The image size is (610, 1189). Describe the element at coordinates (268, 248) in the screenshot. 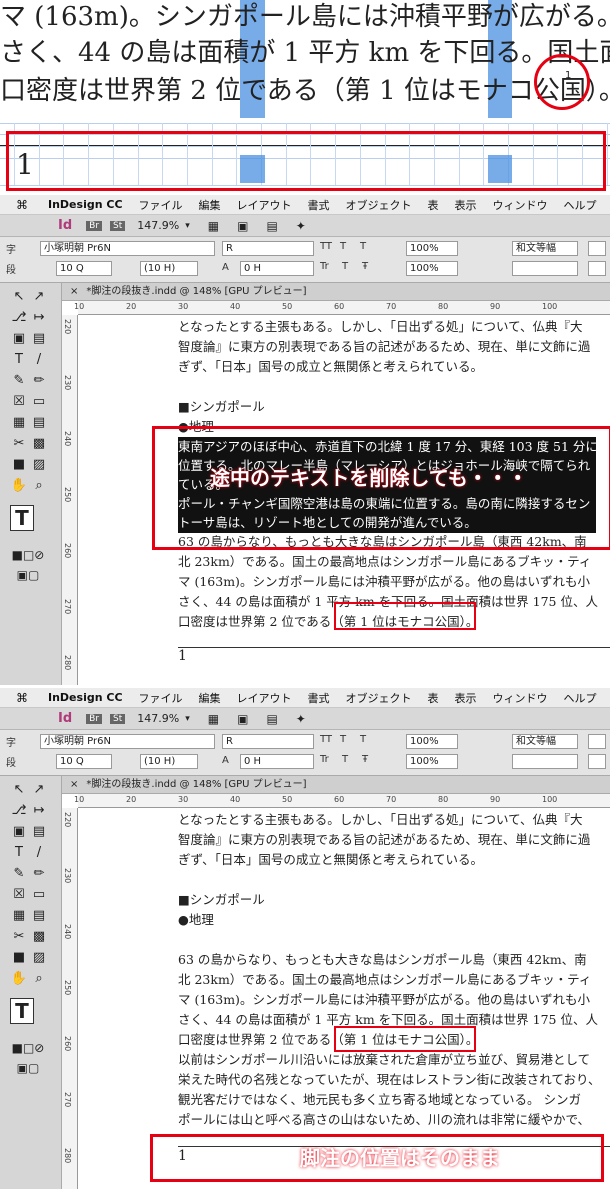

I see `font-style-field: R` at that location.